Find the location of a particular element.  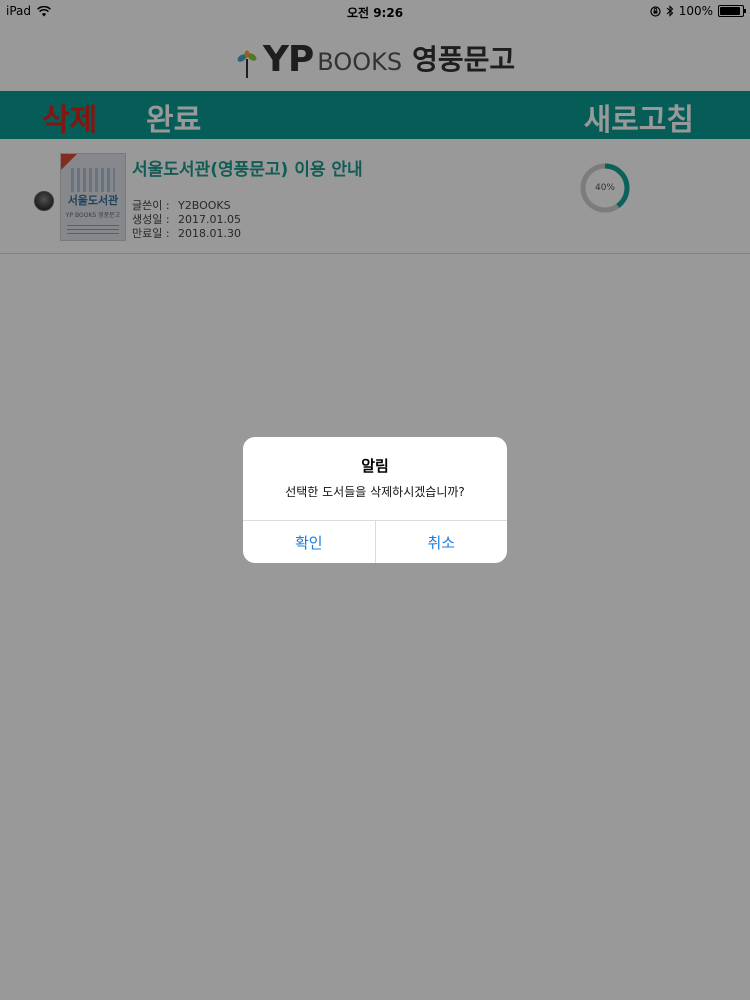

alert-title: 알림 is located at coordinates (375, 466).